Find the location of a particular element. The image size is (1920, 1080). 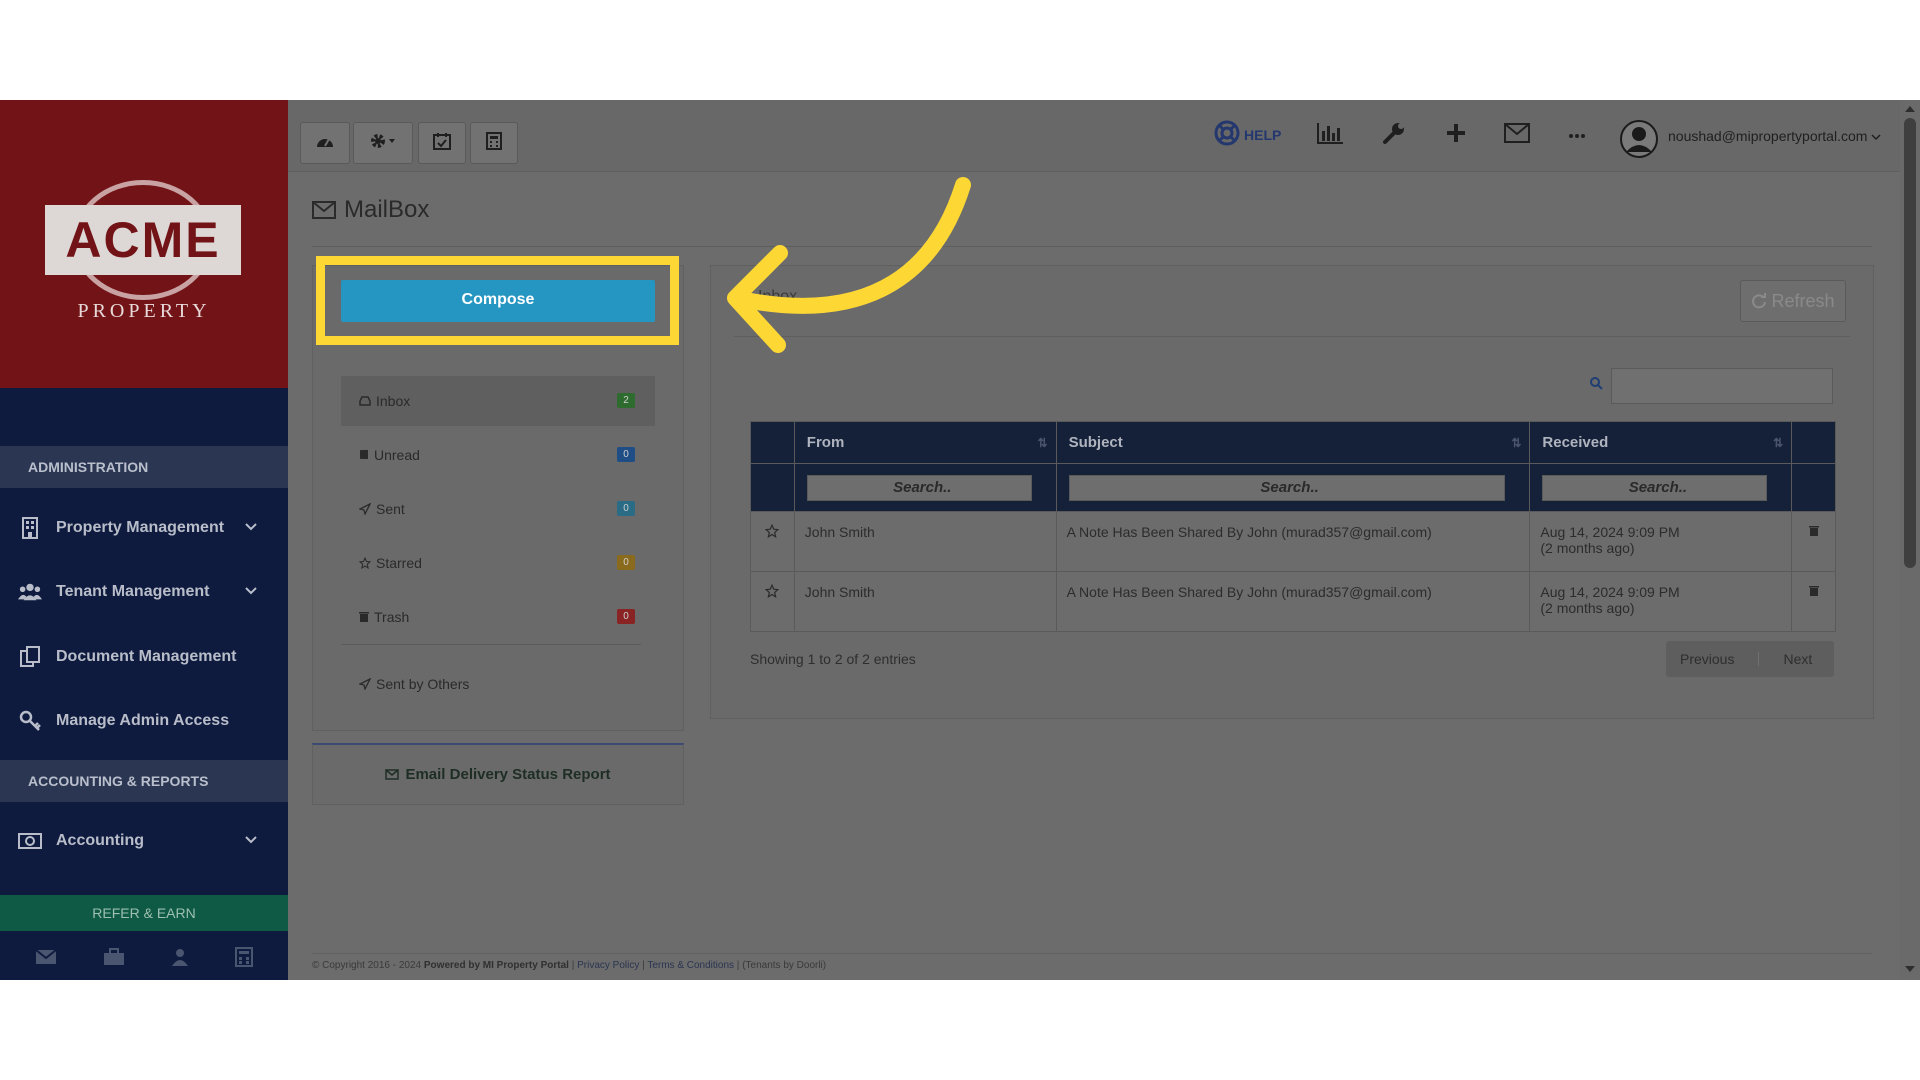

delivery-report-label: Email Delivery Status Report is located at coordinates (508, 774).